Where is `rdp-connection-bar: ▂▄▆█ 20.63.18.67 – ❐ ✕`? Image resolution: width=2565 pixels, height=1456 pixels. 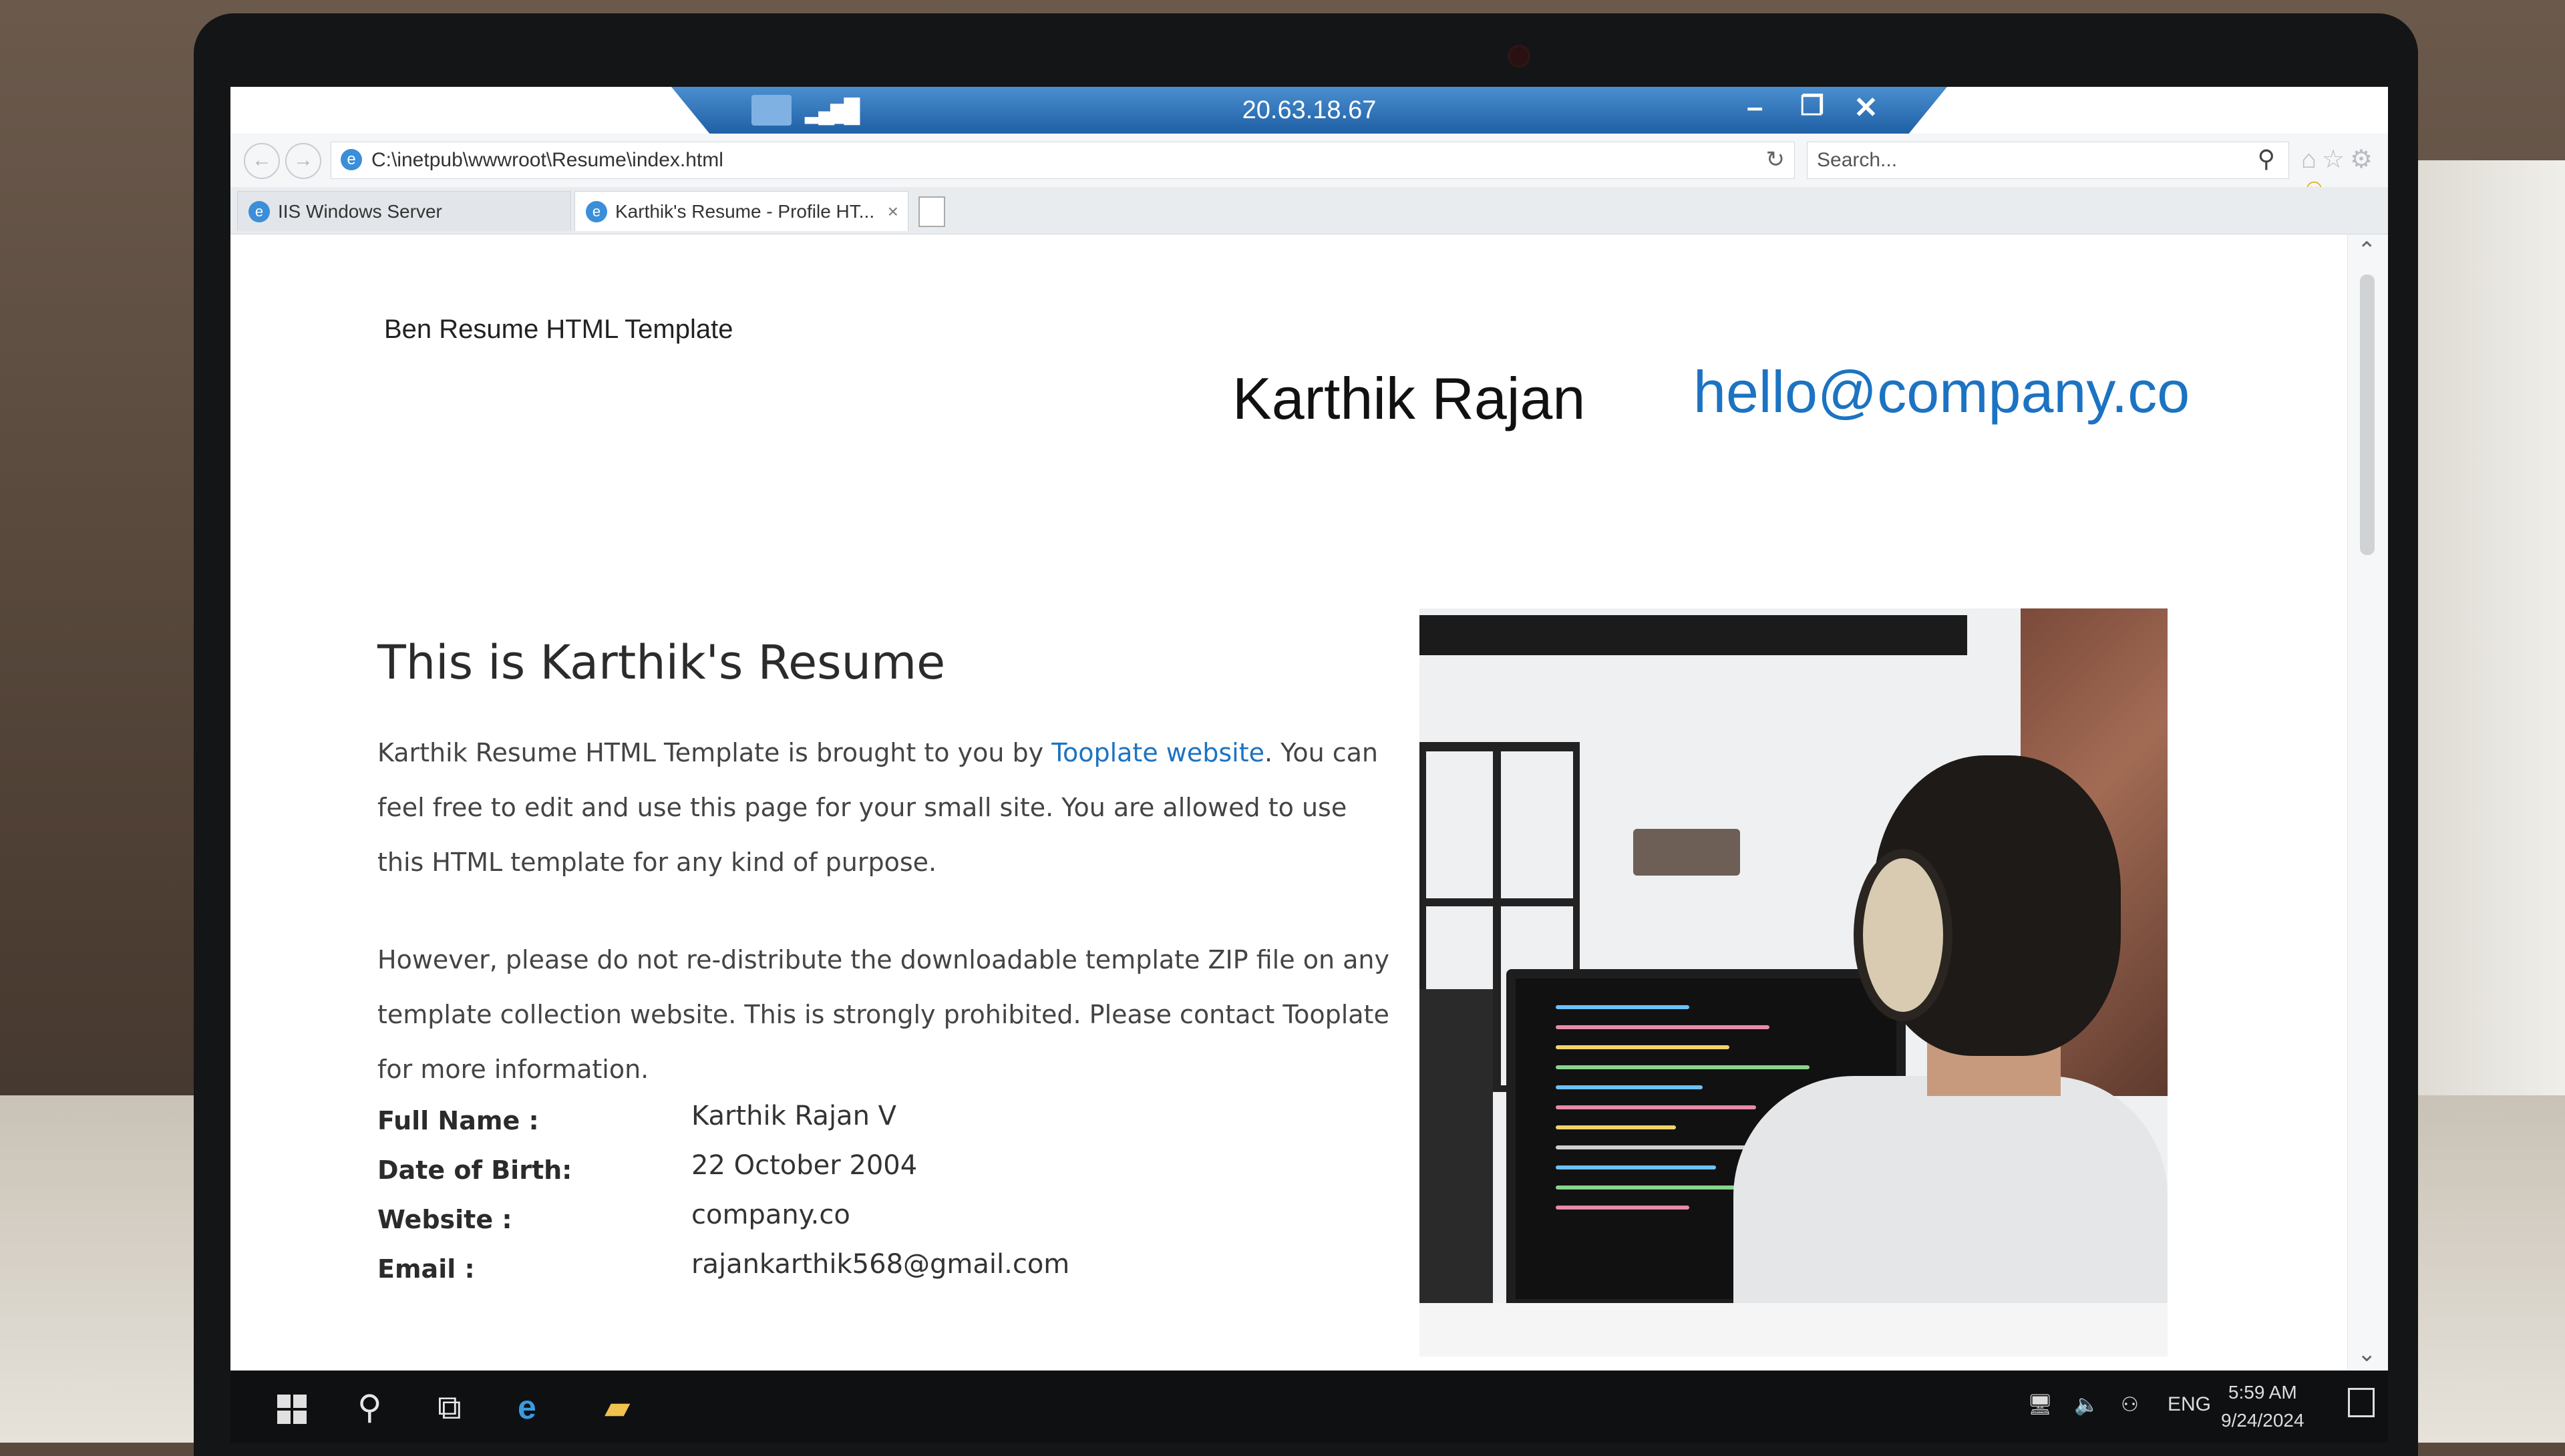
rdp-connection-bar: ▂▄▆█ 20.63.18.67 – ❐ ✕ is located at coordinates (1309, 111).